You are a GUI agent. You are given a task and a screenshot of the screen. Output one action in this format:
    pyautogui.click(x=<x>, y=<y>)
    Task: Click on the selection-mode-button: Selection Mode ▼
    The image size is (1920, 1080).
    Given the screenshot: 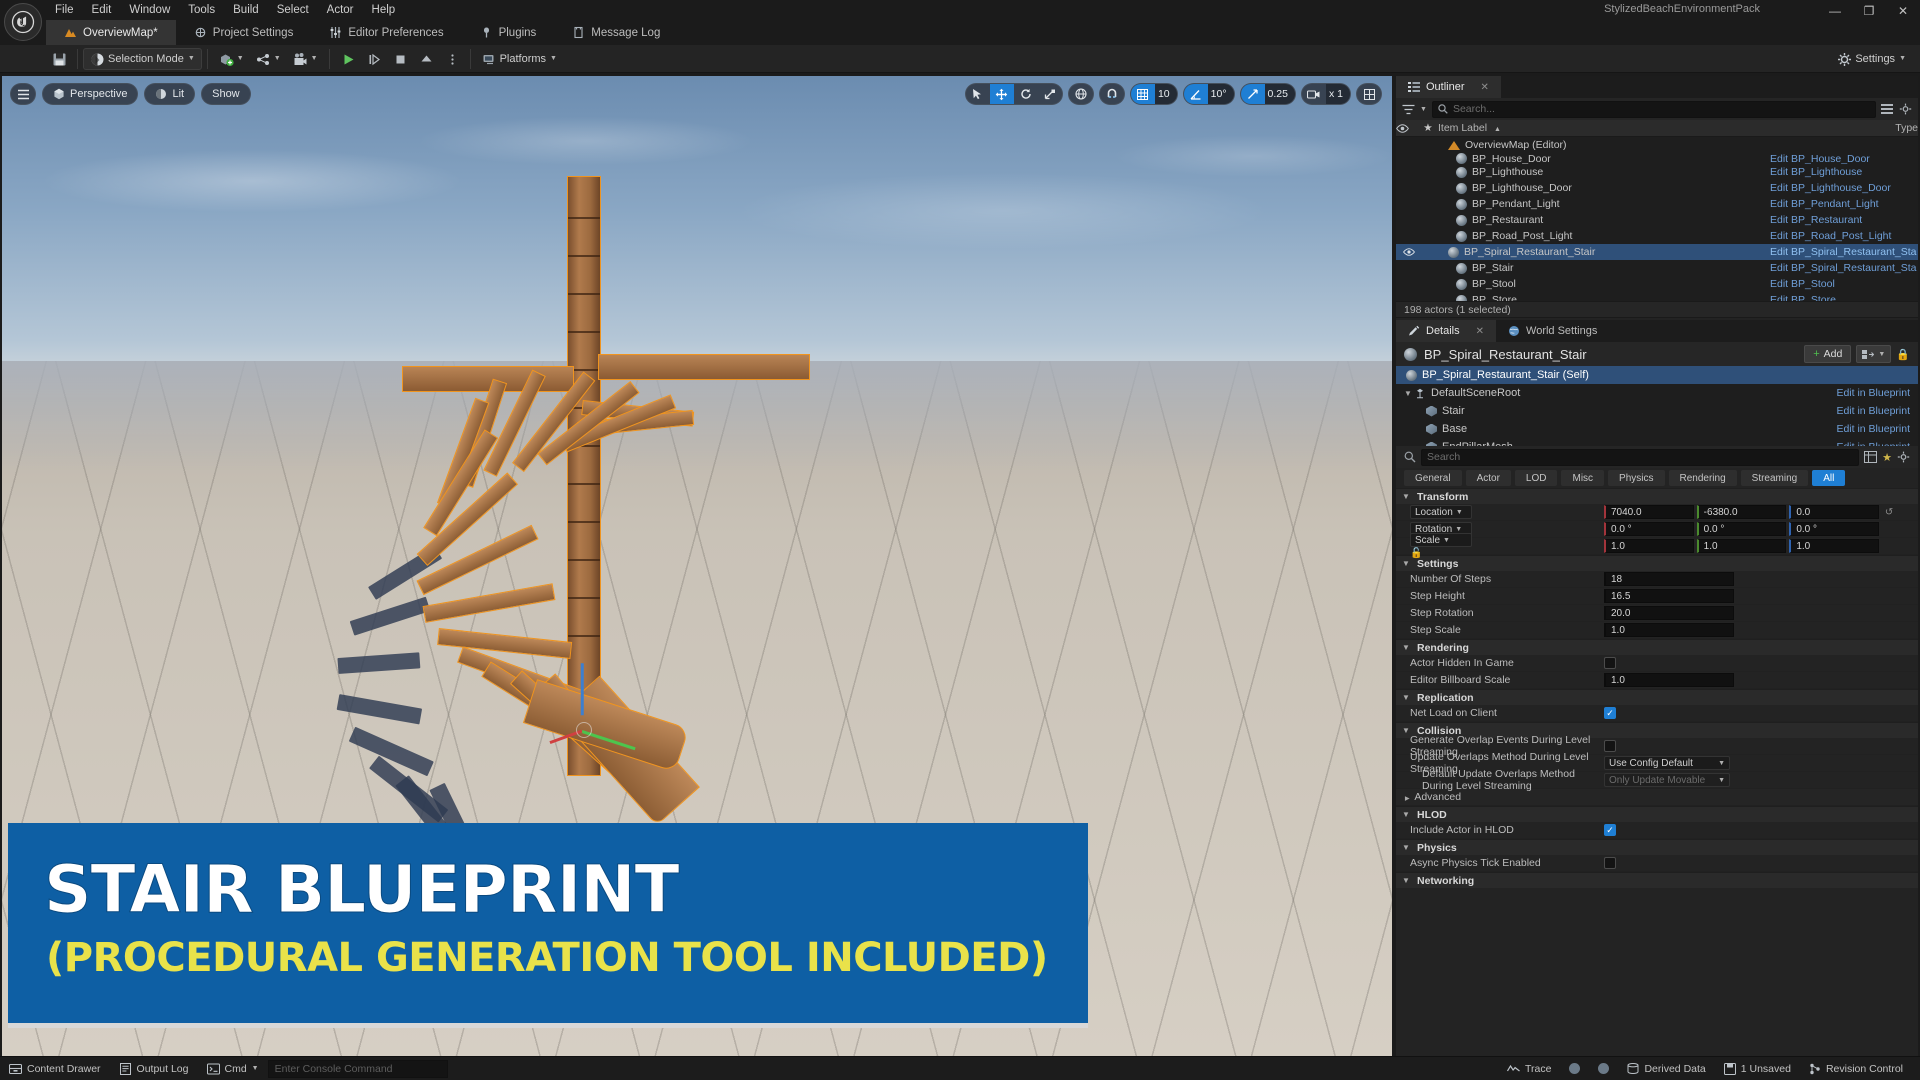 What is the action you would take?
    pyautogui.click(x=142, y=58)
    